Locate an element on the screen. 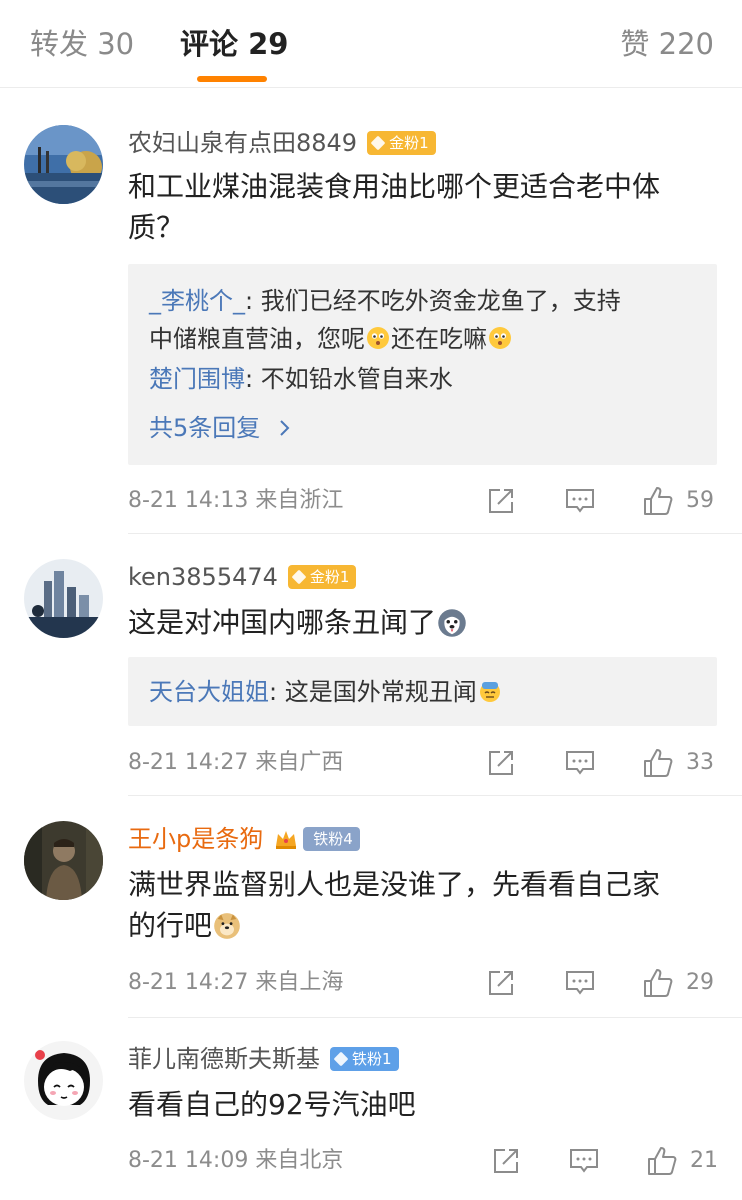 This screenshot has height=1200, width=742. like-button: 59 is located at coordinates (678, 501).